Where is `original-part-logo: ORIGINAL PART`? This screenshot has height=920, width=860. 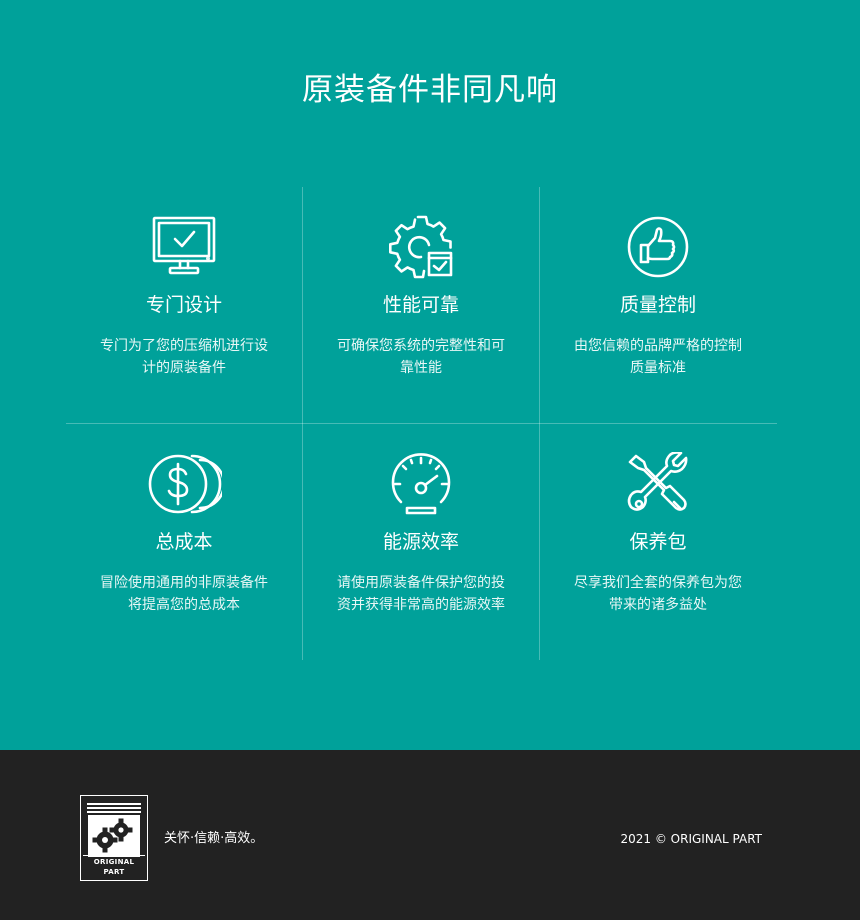 original-part-logo: ORIGINAL PART is located at coordinates (114, 838).